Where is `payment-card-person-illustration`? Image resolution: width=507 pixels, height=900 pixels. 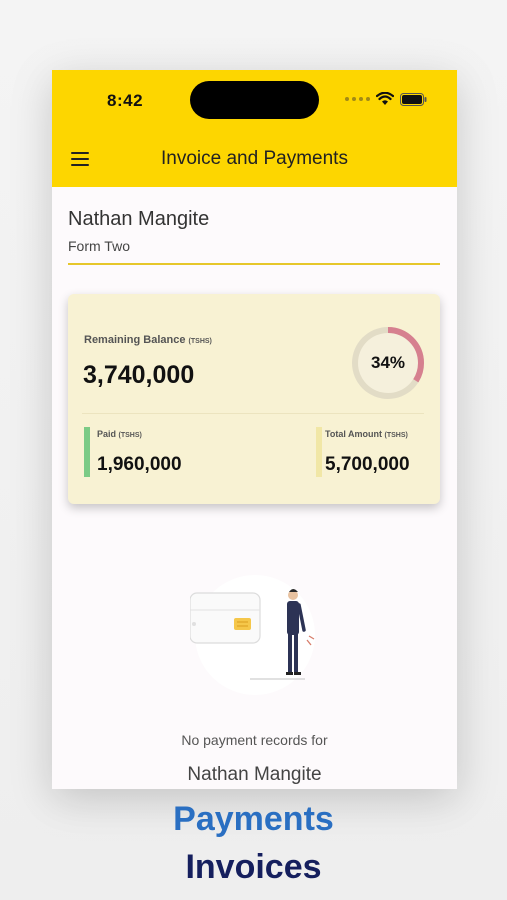 payment-card-person-illustration is located at coordinates (252, 635).